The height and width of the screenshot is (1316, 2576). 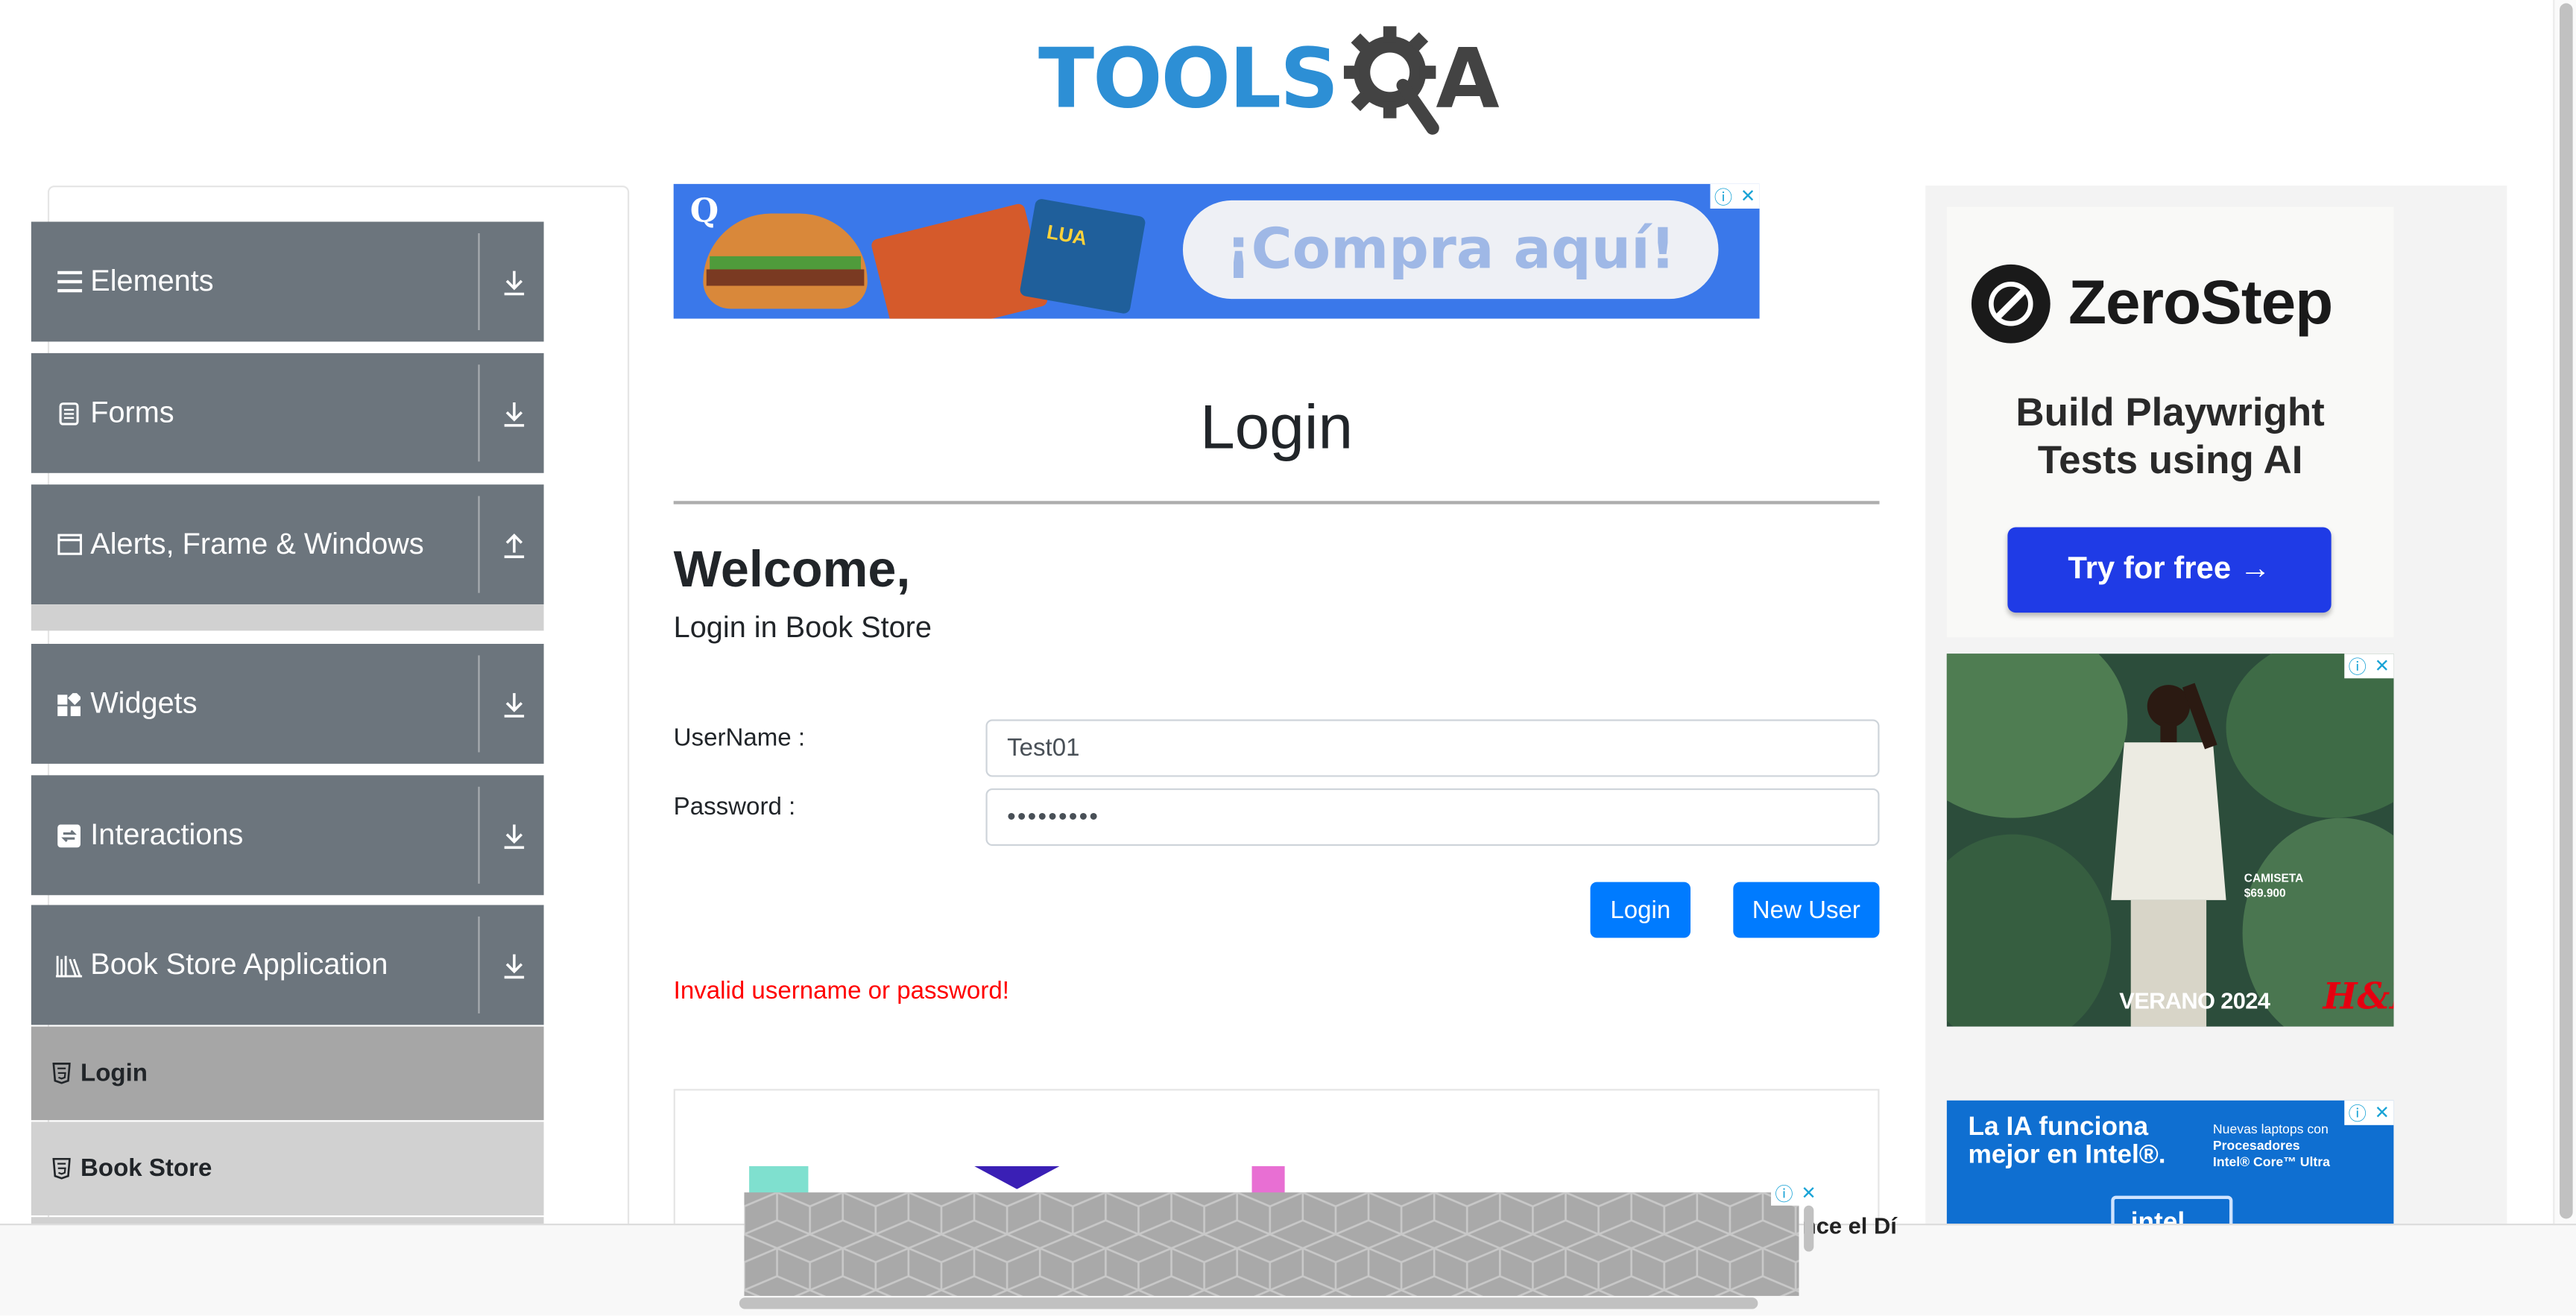 I want to click on error-message: Invalid username or password!, so click(x=841, y=991).